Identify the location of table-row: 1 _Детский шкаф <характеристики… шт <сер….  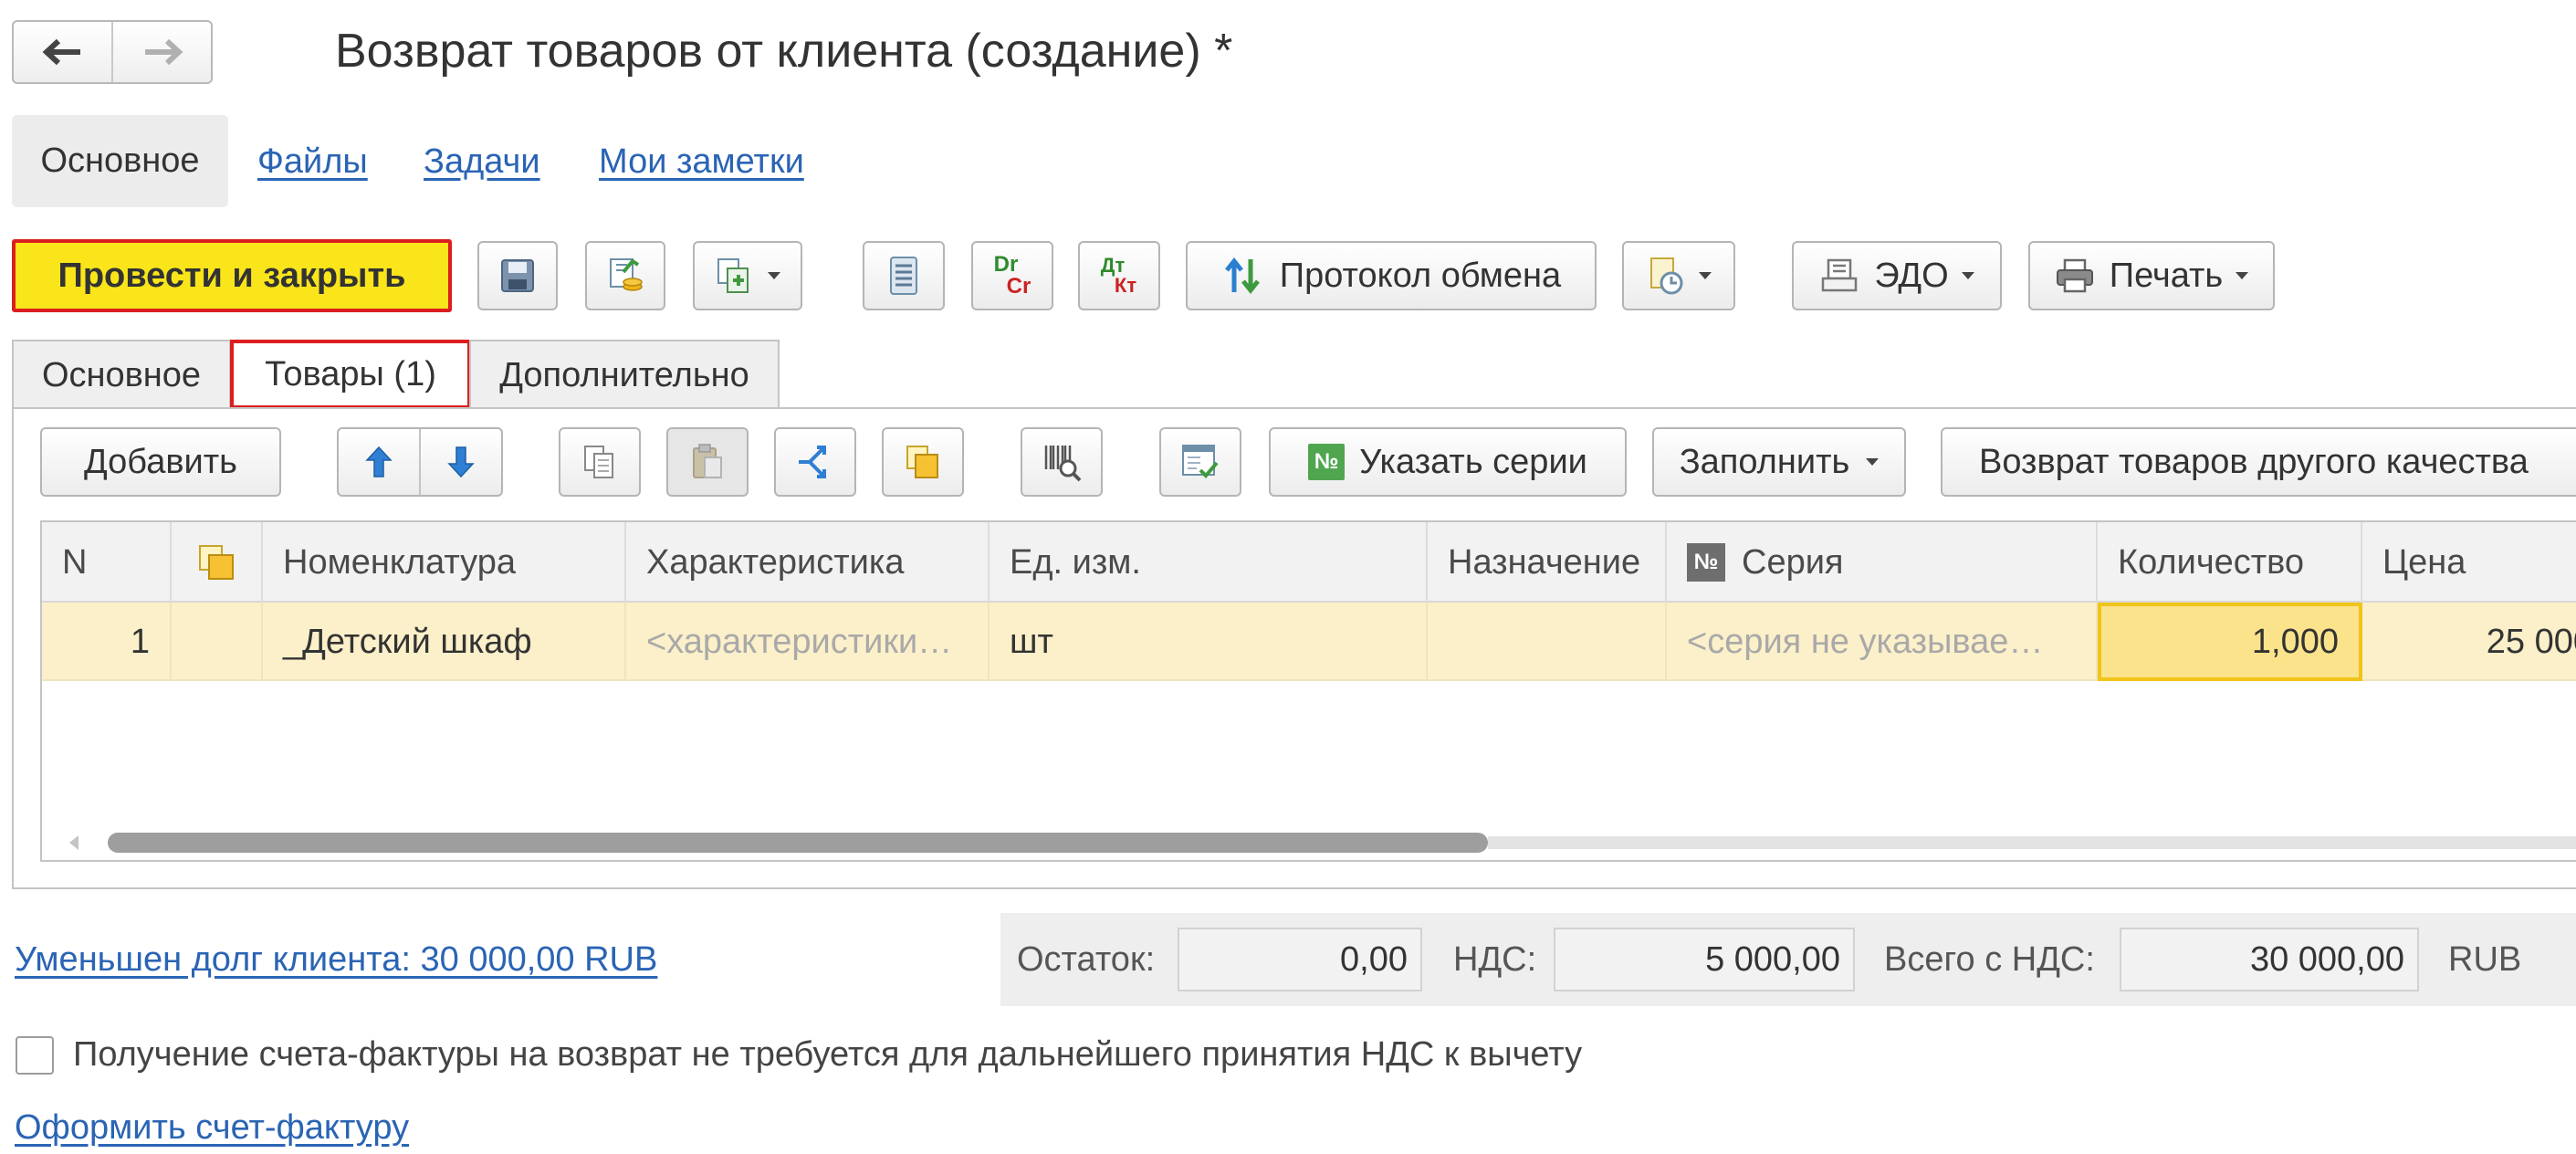
(1309, 642).